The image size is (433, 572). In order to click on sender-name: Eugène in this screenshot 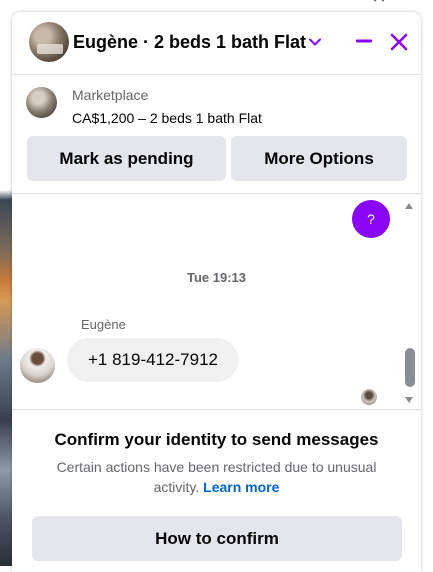, I will do `click(103, 324)`.